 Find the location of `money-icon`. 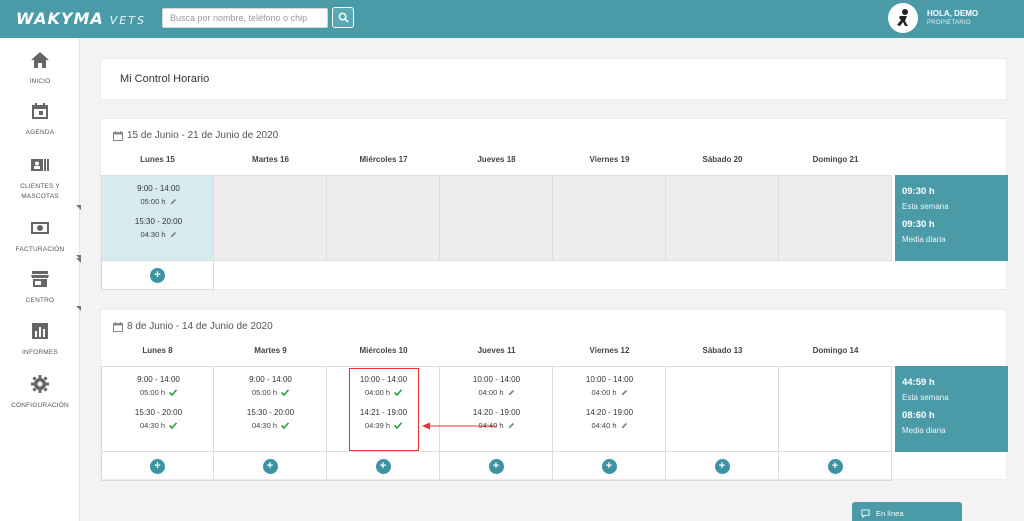

money-icon is located at coordinates (40, 228).